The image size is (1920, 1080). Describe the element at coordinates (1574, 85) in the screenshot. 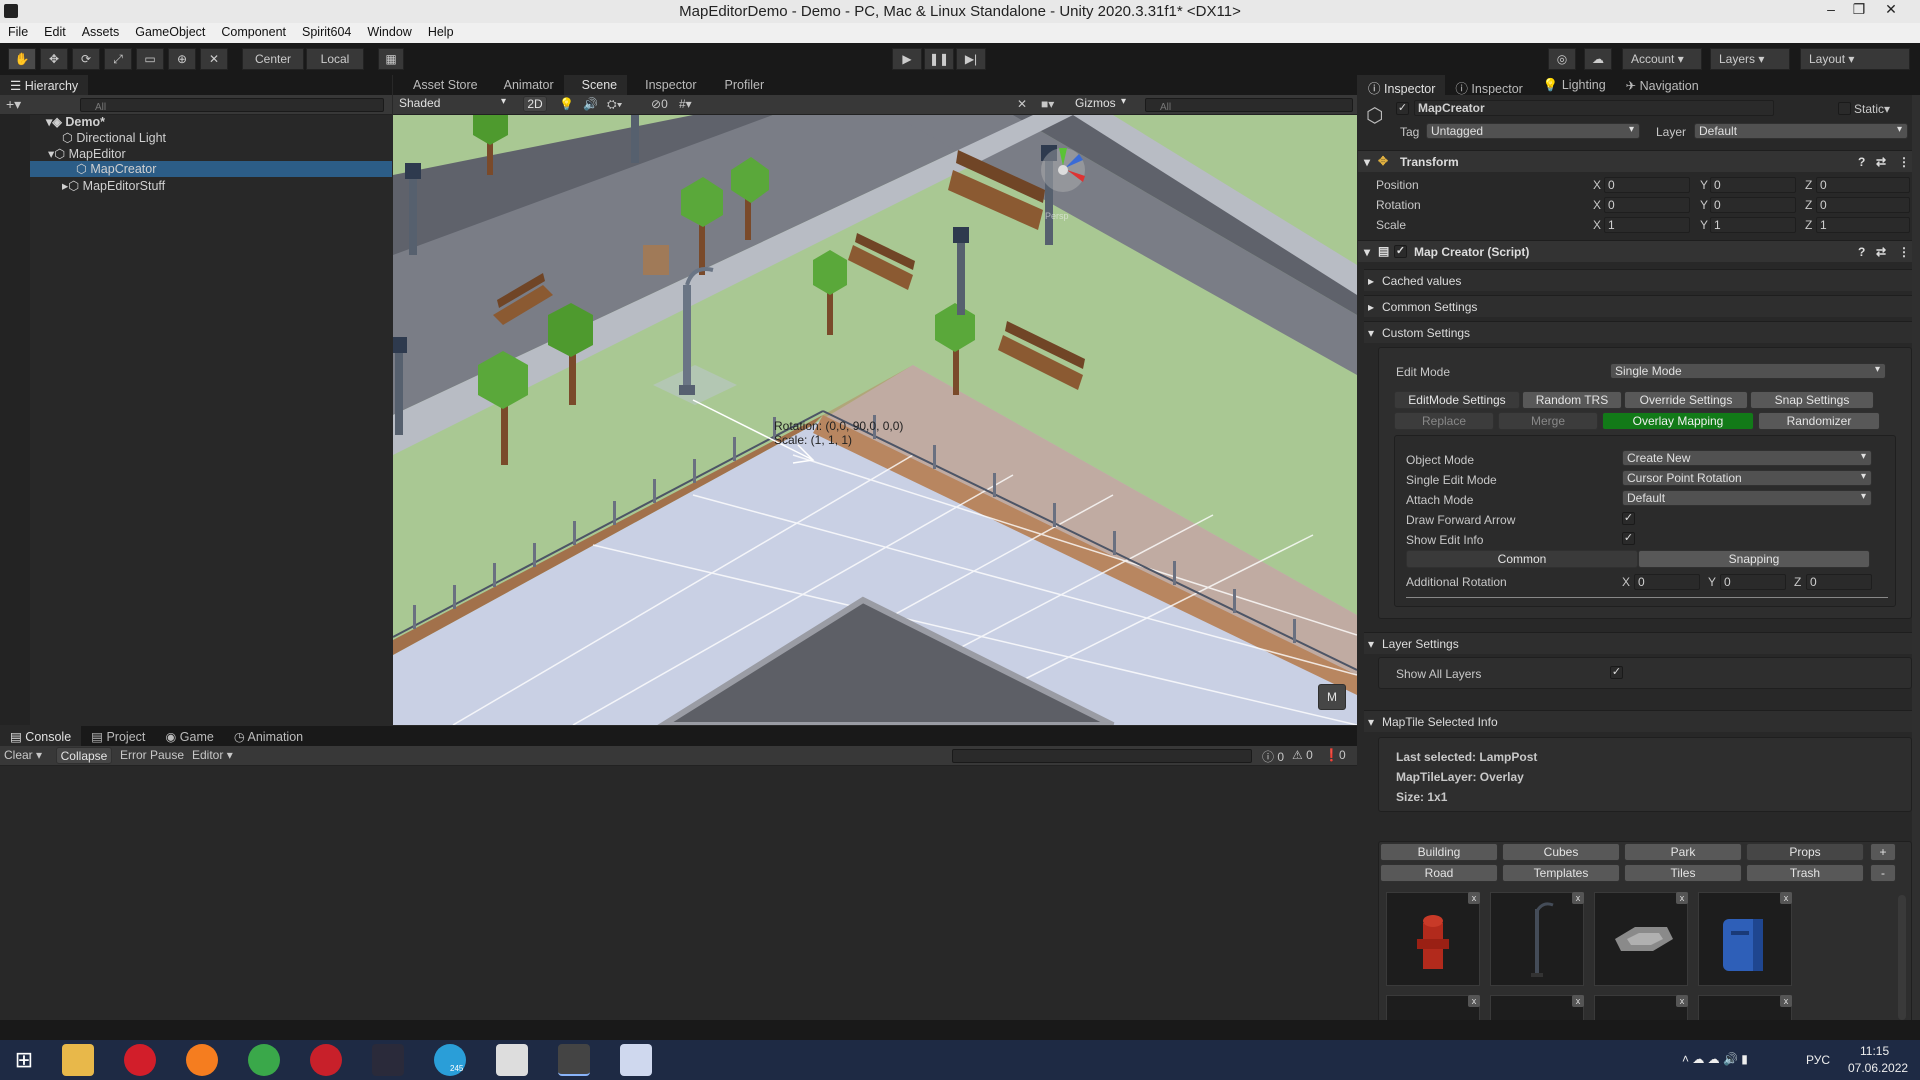

I see `tab-lighting: 💡 Lighting` at that location.